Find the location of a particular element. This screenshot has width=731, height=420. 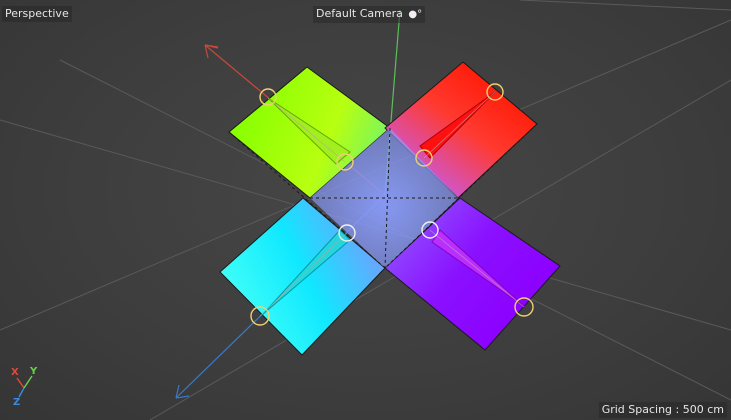

camera-icon: ●° is located at coordinates (415, 15).